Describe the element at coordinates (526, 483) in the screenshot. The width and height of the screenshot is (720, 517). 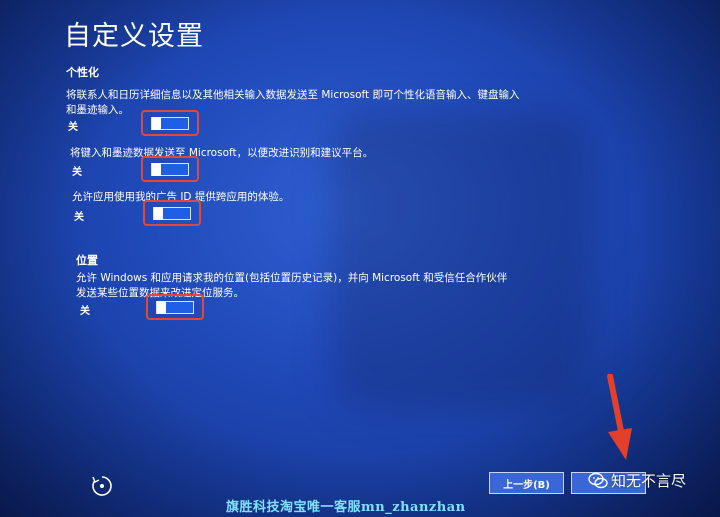
I see `back-button: 上一步(B)` at that location.